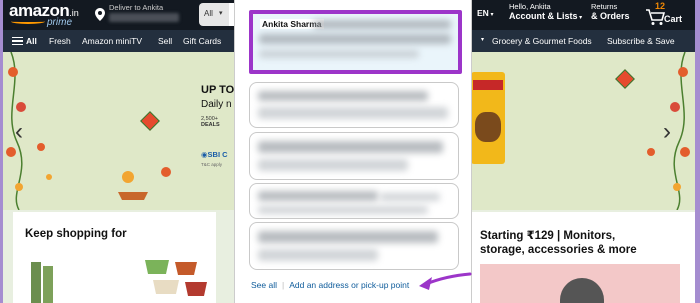 Image resolution: width=700 pixels, height=303 pixels. What do you see at coordinates (136, 7) in the screenshot?
I see `deliver-to-label: Deliver to Ankita` at bounding box center [136, 7].